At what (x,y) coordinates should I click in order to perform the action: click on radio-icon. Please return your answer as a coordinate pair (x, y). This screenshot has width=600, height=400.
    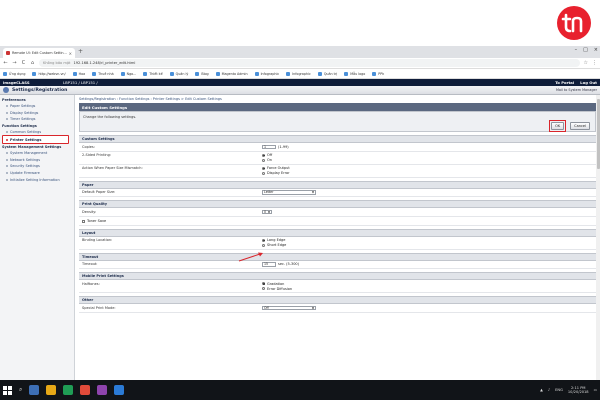
    Looking at the image, I should click on (263, 245).